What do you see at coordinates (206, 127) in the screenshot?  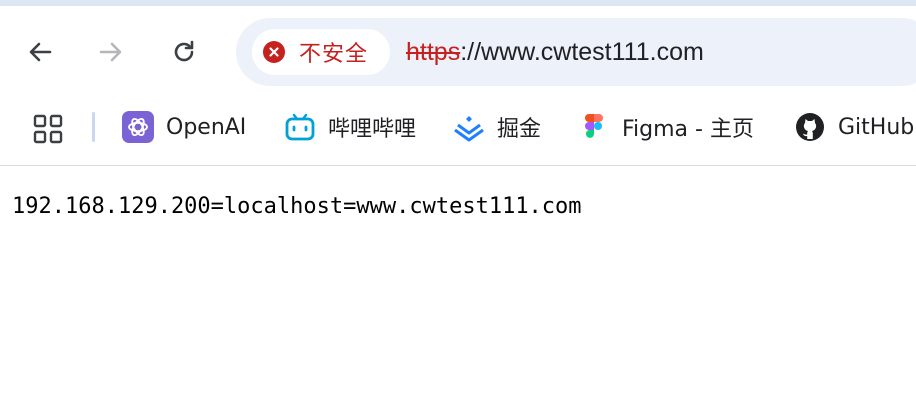 I see `bookmark-label: OpenAI` at bounding box center [206, 127].